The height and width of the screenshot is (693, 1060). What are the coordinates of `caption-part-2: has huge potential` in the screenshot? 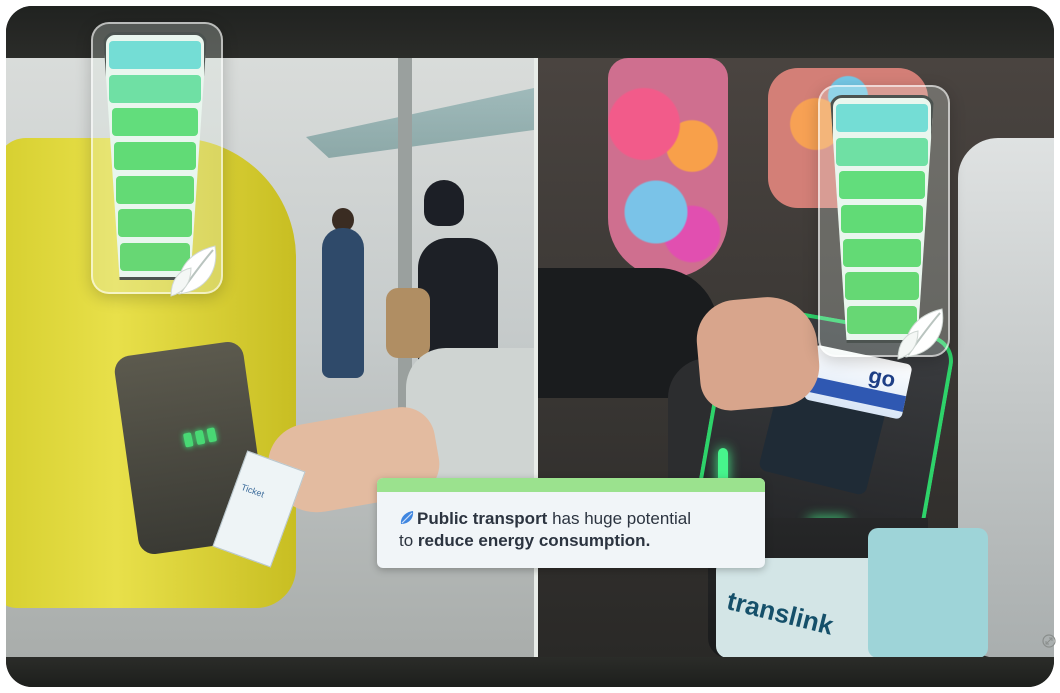 It's located at (619, 518).